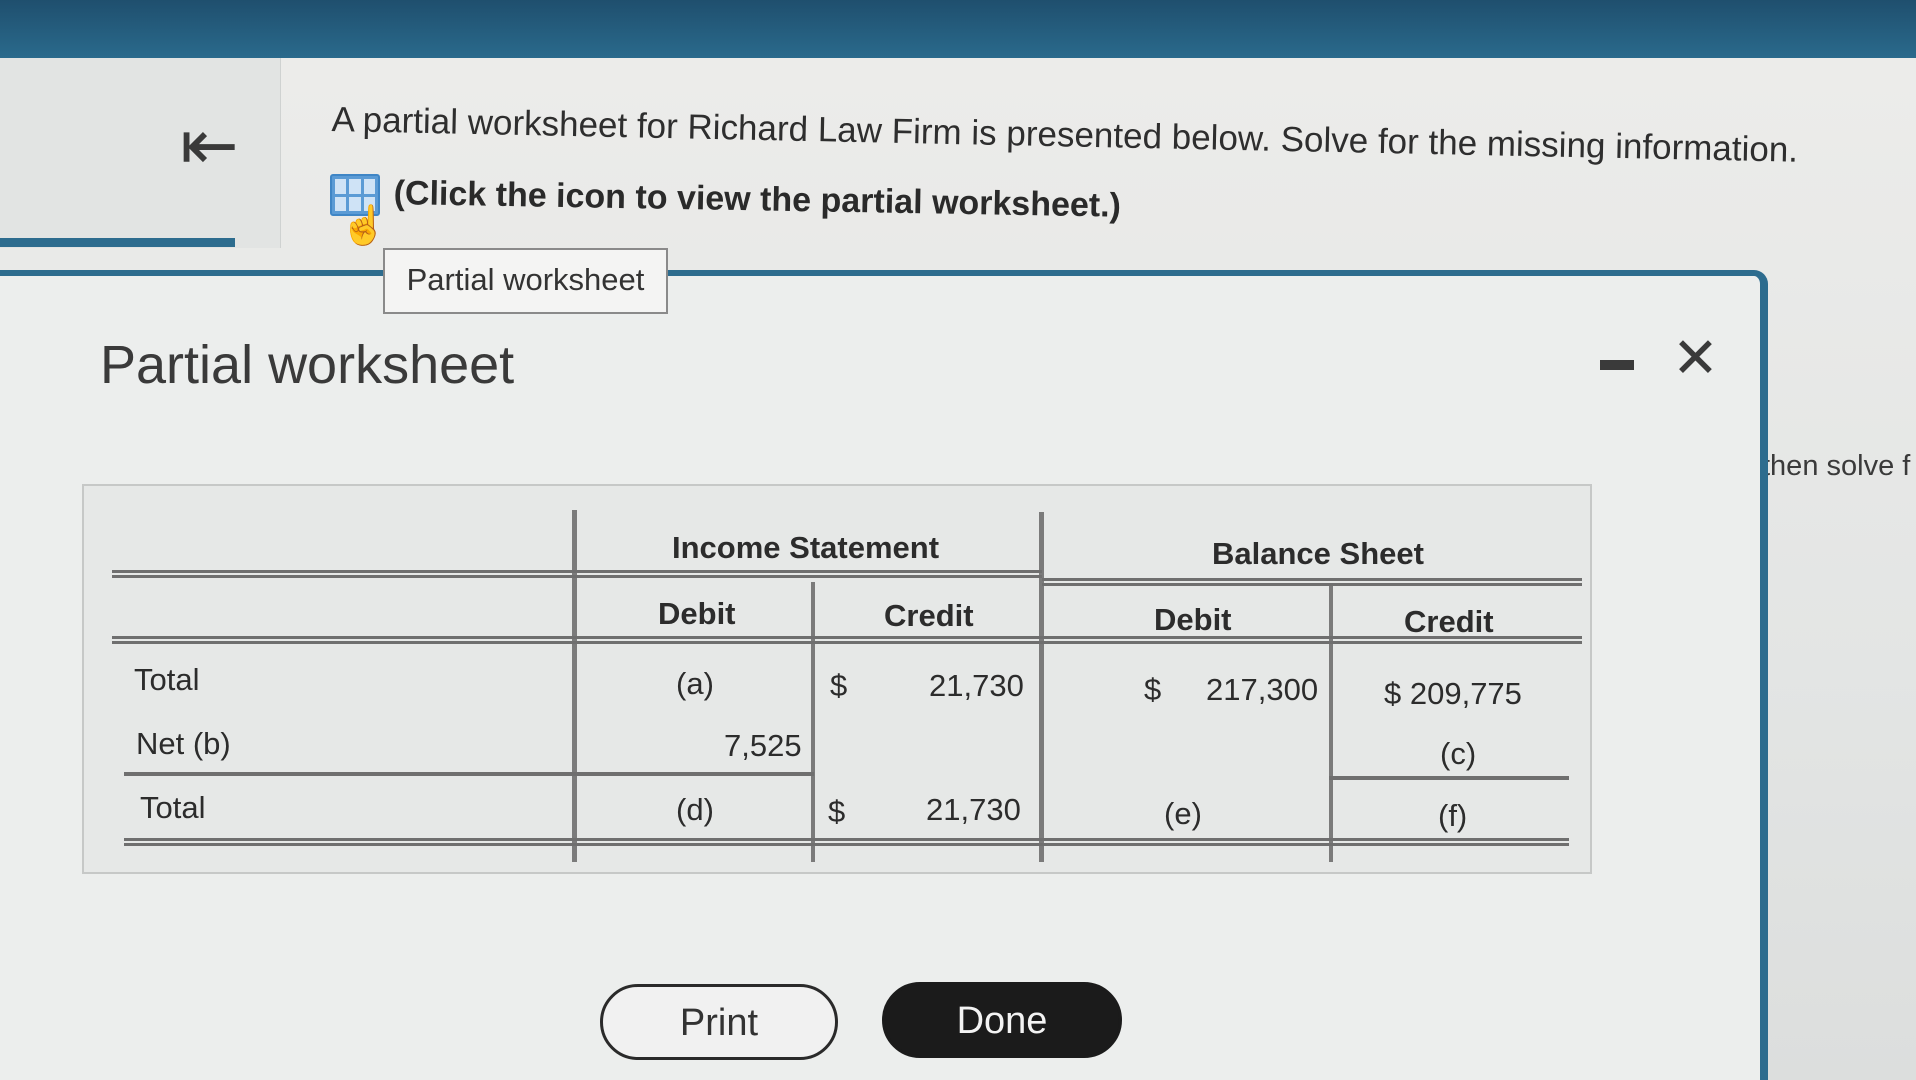 Image resolution: width=1916 pixels, height=1080 pixels. What do you see at coordinates (695, 809) in the screenshot?
I see `is-debit-cell: (d)` at bounding box center [695, 809].